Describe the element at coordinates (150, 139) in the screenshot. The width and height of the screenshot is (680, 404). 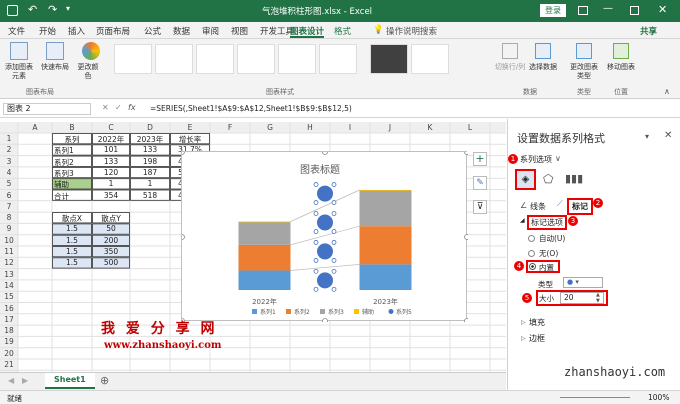
I see `table-cell: 2023年` at that location.